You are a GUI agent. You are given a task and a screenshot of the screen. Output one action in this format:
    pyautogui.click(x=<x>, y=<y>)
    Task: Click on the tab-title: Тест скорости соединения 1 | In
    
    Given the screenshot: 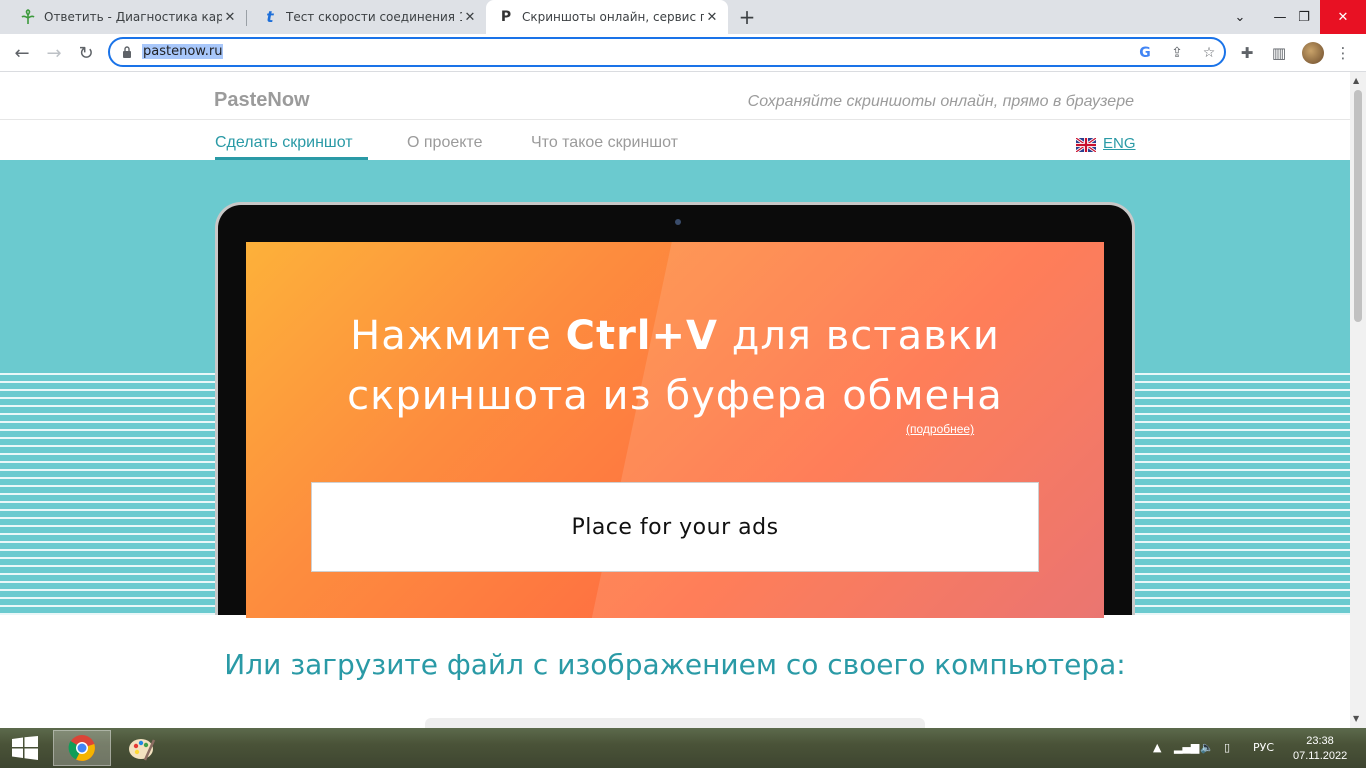 What is the action you would take?
    pyautogui.click(x=374, y=17)
    